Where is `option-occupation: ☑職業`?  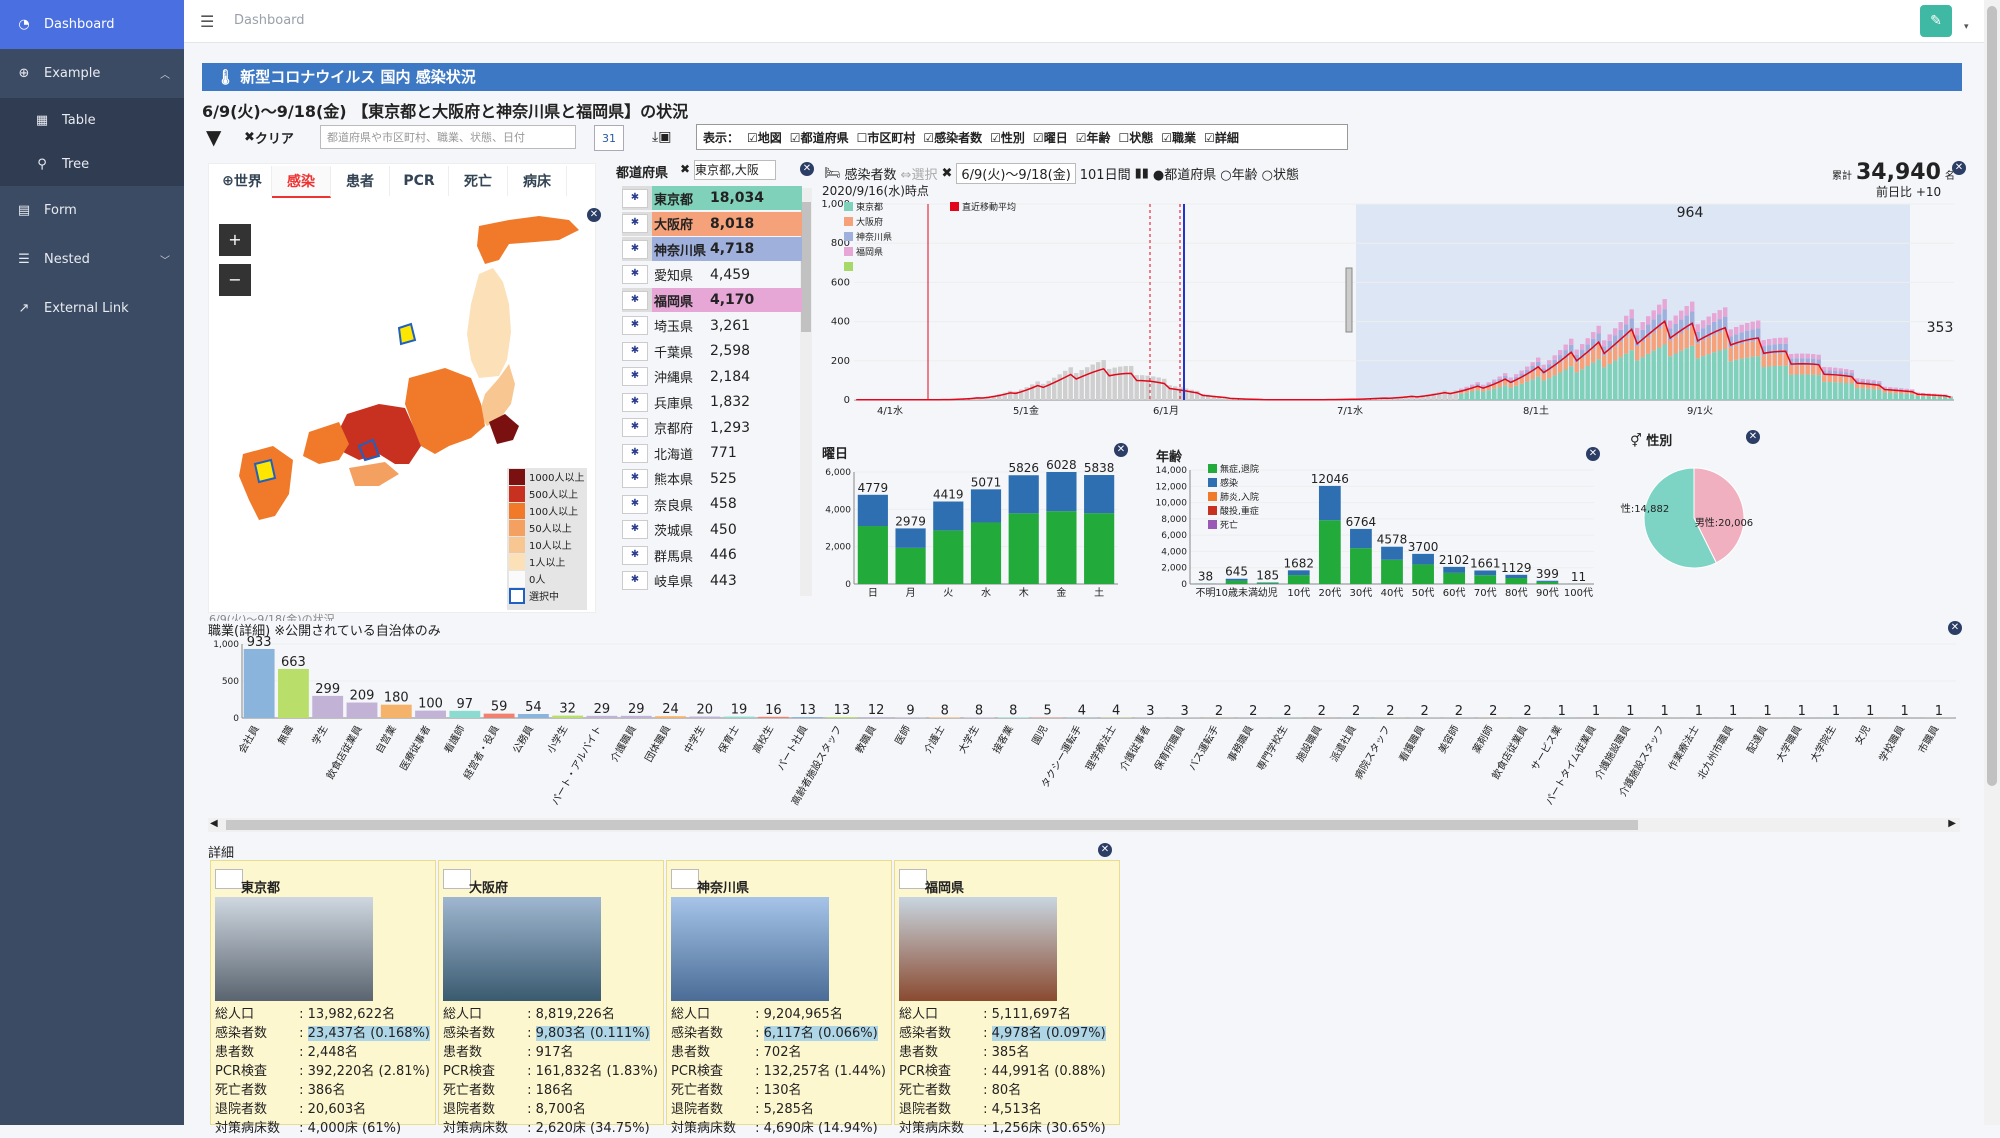
option-occupation: ☑職業 is located at coordinates (1178, 137).